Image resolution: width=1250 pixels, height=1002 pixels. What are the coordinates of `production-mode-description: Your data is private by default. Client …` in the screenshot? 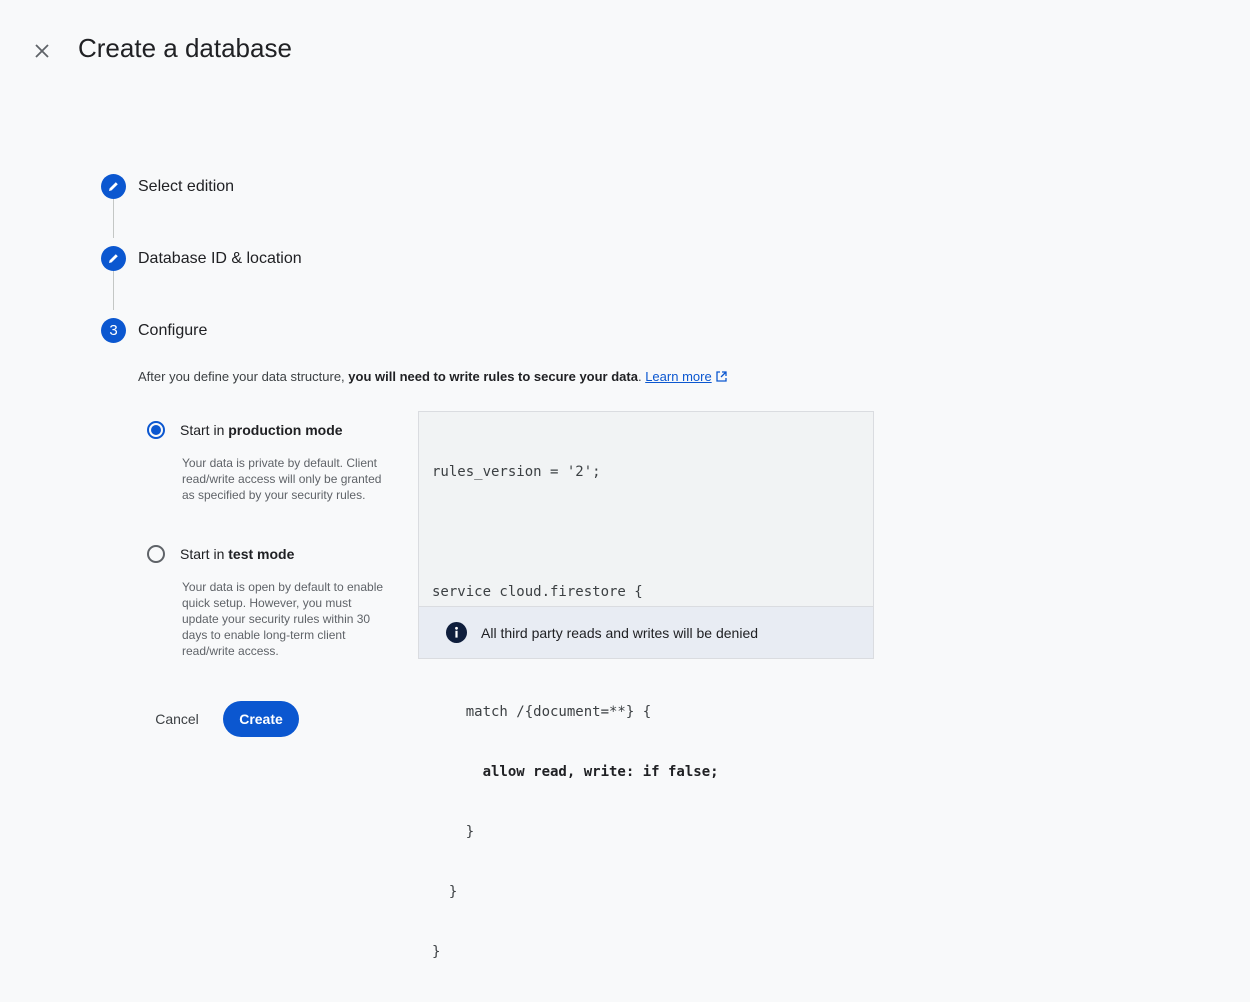 It's located at (282, 479).